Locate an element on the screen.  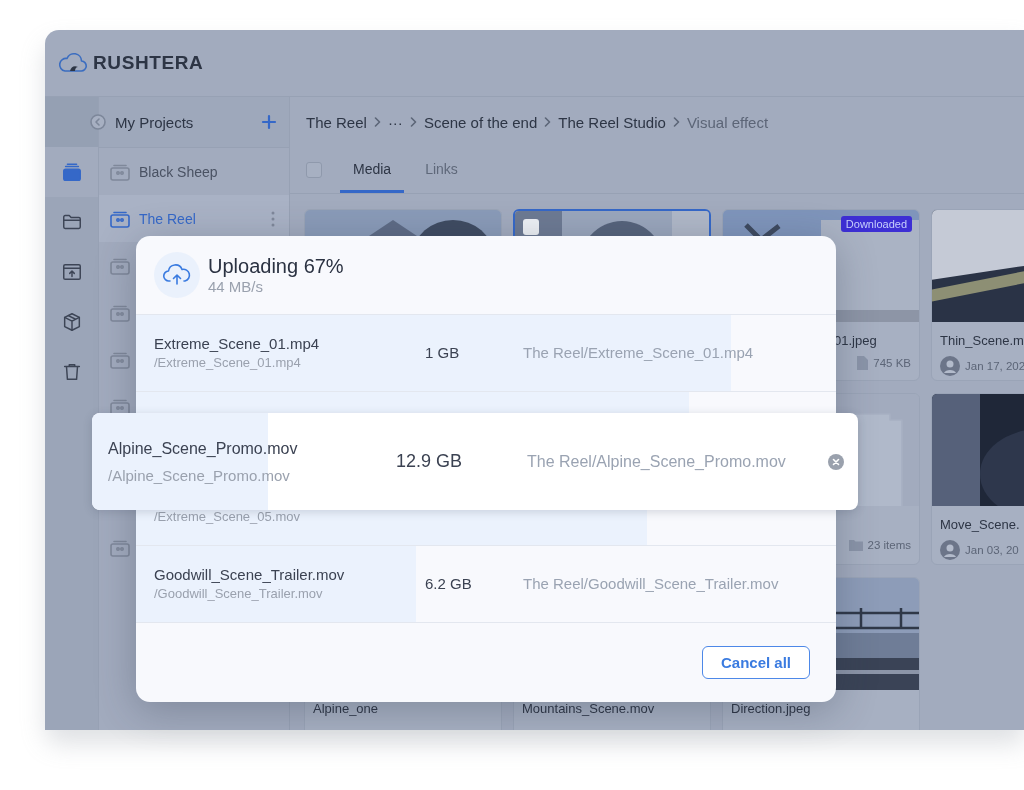
file-path: /Extreme_Scene_05.mov is located at coordinates (227, 517).